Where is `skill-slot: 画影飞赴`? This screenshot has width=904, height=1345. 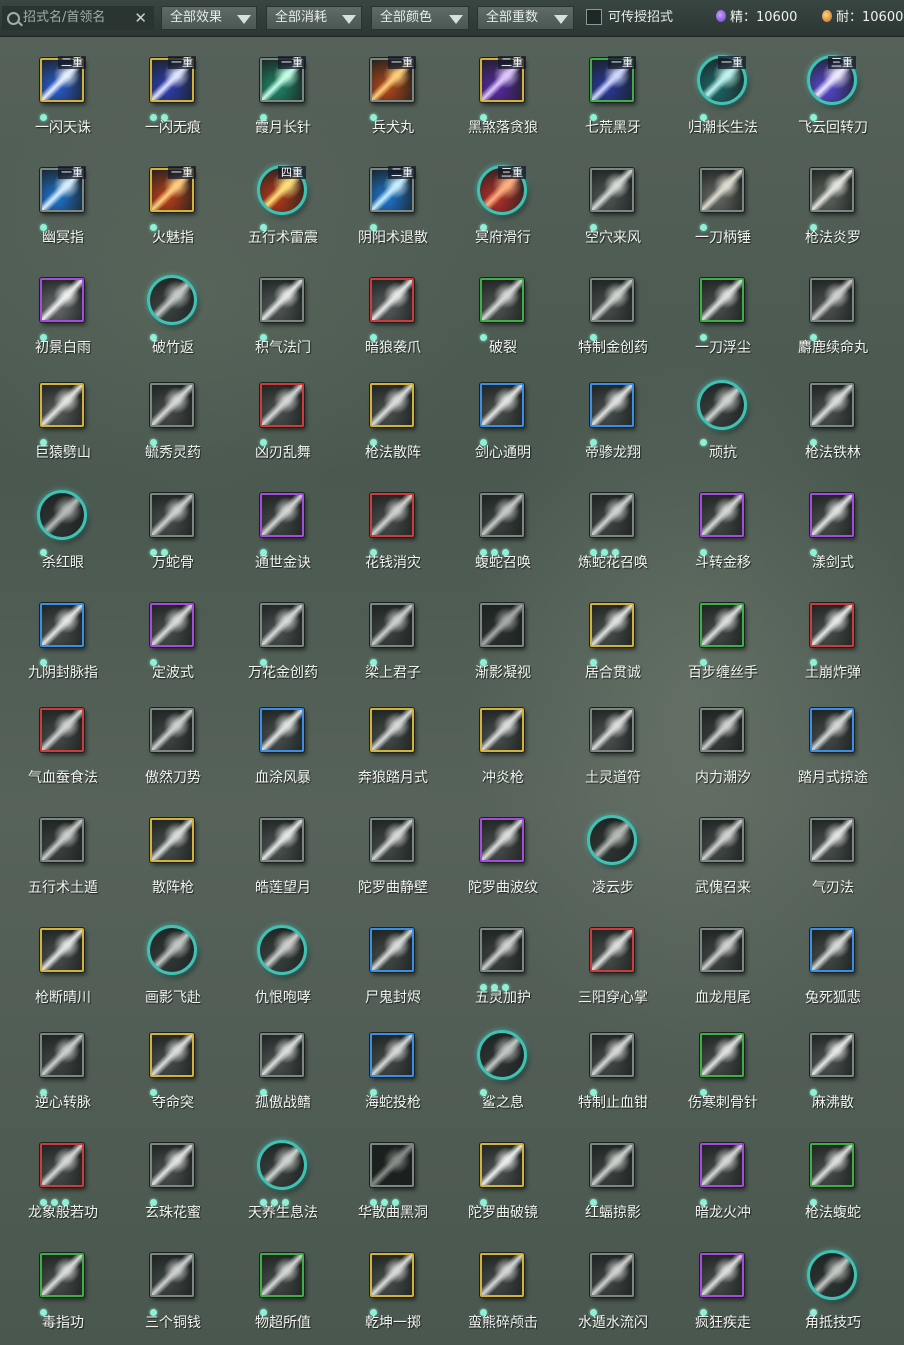 skill-slot: 画影飞赴 is located at coordinates (165, 965).